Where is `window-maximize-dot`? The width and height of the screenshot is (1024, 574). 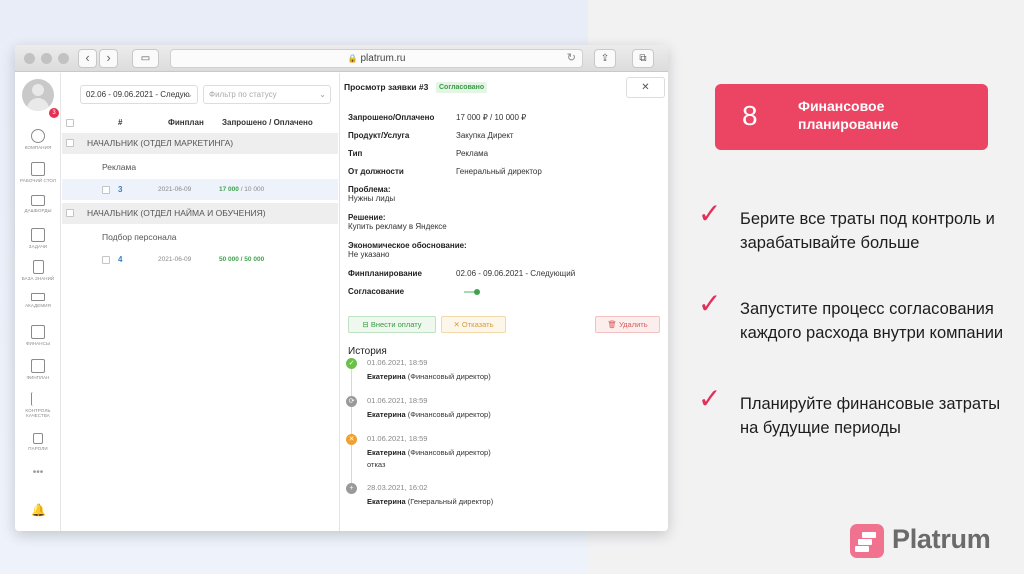
window-maximize-dot is located at coordinates (63, 58).